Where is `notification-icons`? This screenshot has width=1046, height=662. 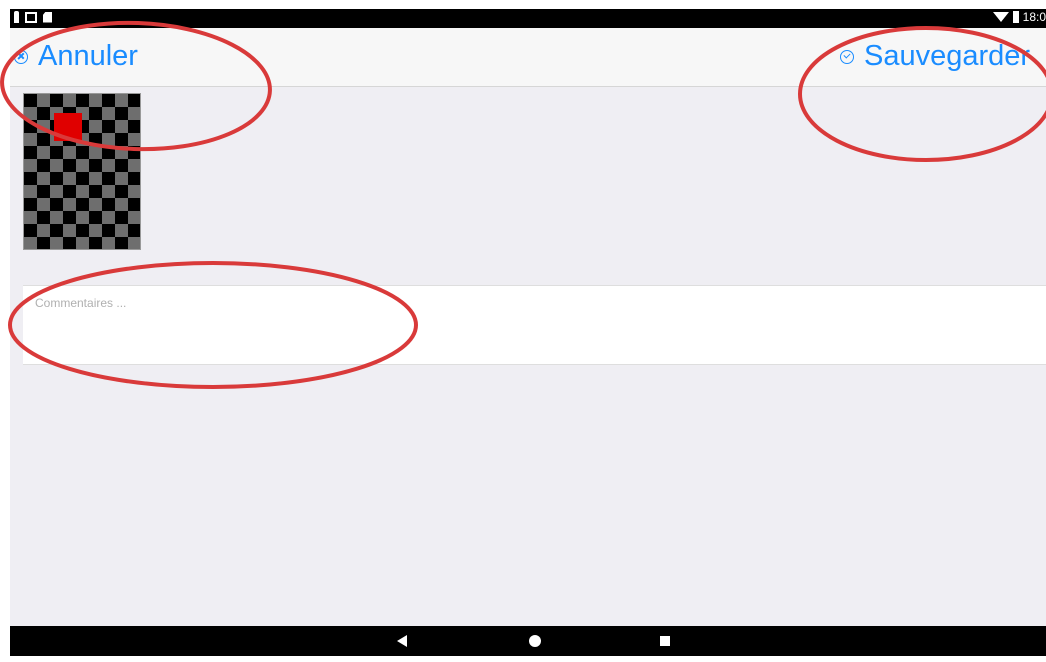
notification-icons is located at coordinates (33, 17).